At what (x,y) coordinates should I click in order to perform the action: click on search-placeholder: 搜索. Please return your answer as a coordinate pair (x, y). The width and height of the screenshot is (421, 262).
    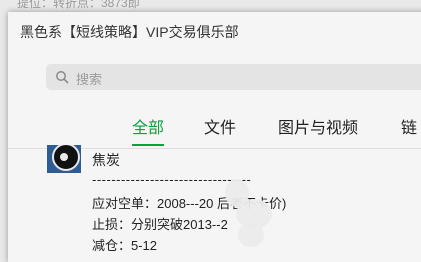
    Looking at the image, I should click on (89, 79).